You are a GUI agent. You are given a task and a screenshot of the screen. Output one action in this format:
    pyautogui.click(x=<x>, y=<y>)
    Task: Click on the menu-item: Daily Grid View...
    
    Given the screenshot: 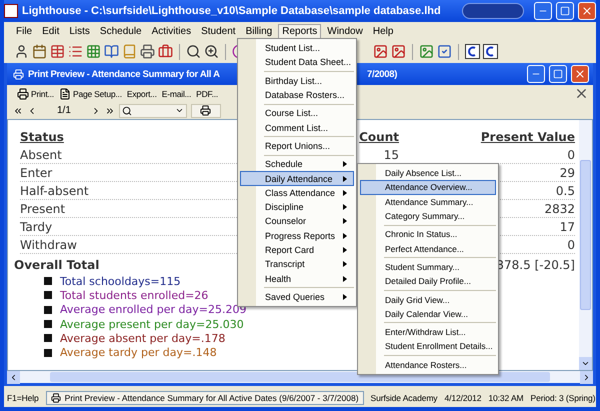 What is the action you would take?
    pyautogui.click(x=428, y=299)
    